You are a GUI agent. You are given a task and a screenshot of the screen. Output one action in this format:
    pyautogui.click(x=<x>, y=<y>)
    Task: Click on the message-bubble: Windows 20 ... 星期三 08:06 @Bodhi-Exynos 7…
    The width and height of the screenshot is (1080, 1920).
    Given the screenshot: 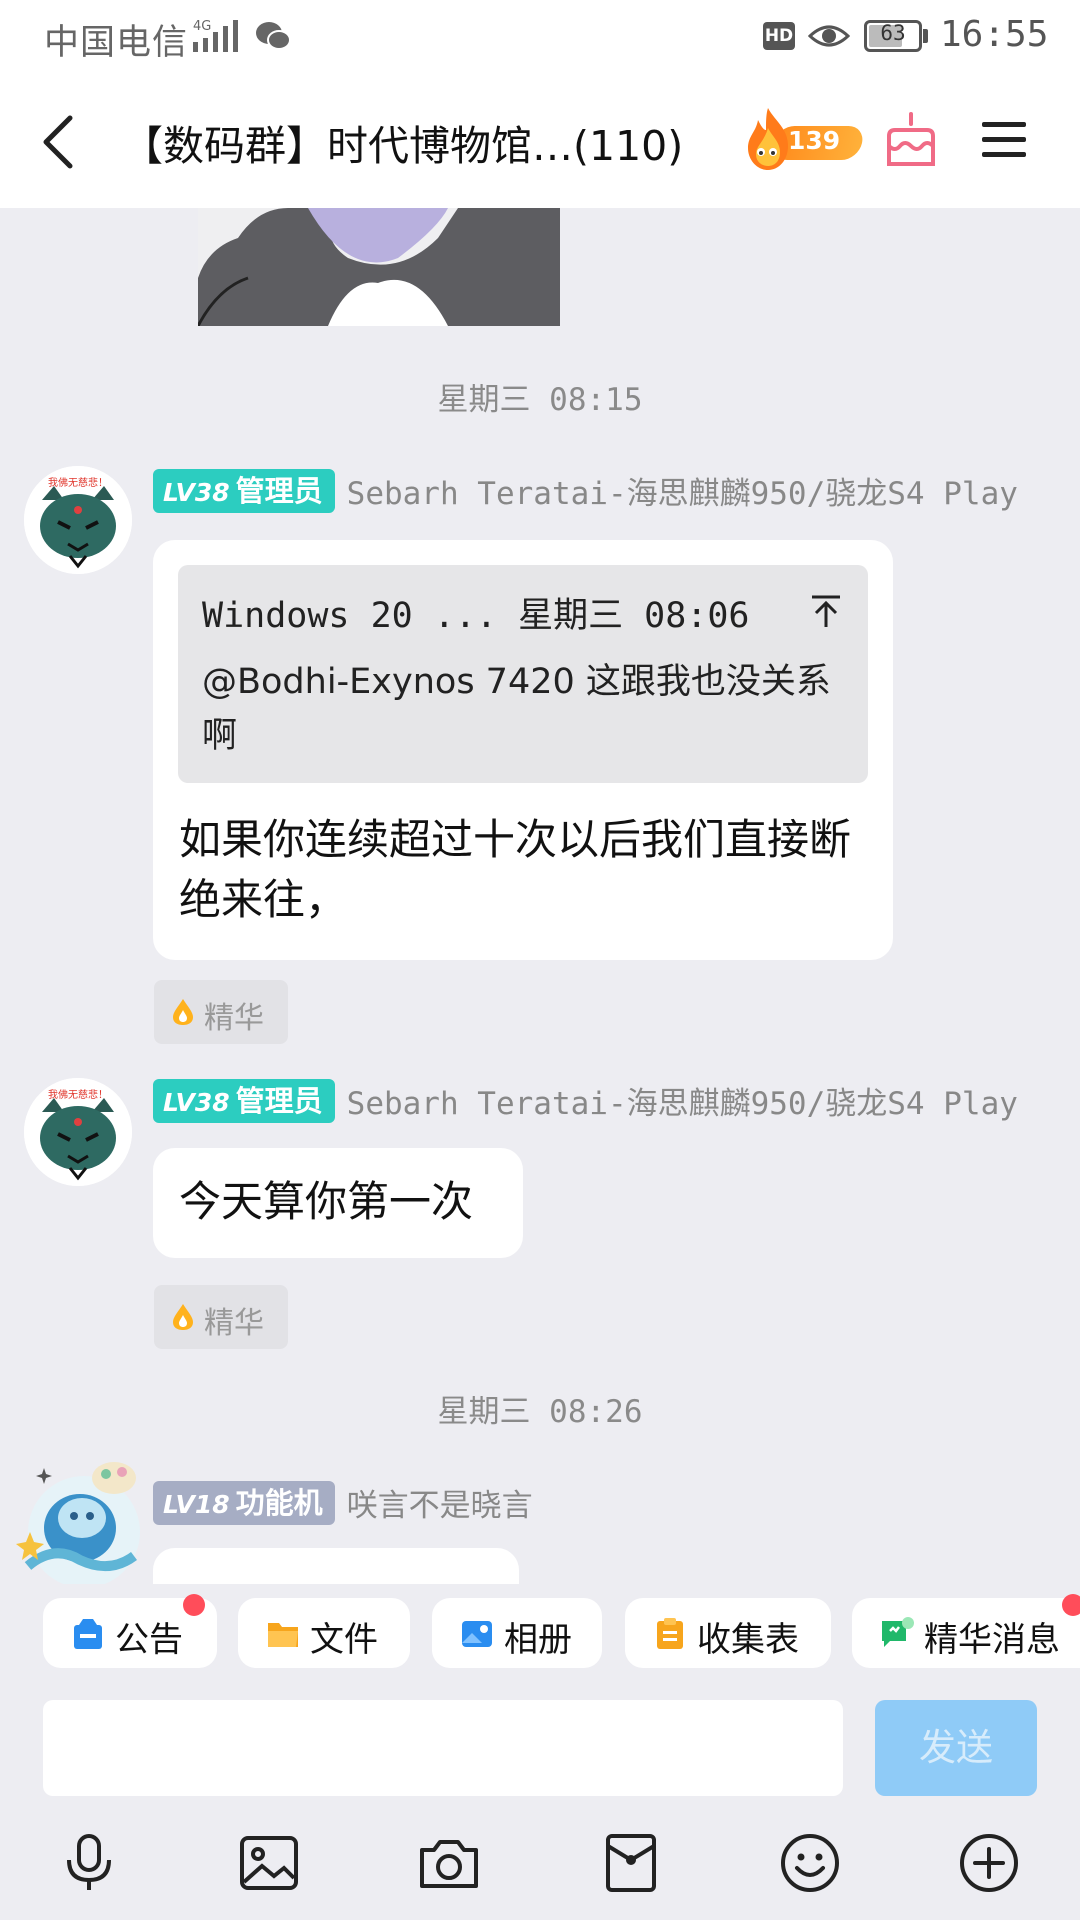 What is the action you would take?
    pyautogui.click(x=523, y=750)
    